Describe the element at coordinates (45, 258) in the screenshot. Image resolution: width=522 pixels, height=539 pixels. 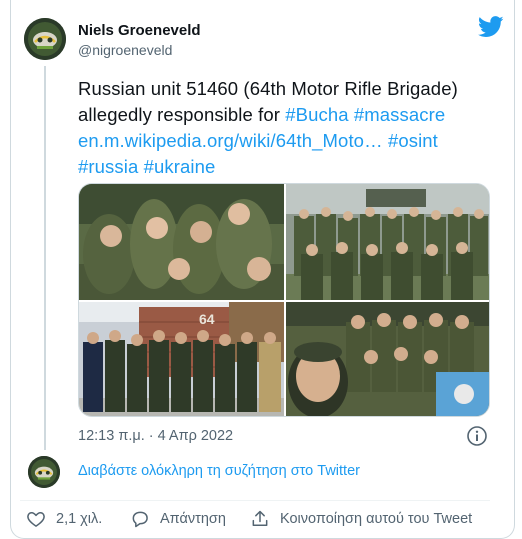
I see `thread-line` at that location.